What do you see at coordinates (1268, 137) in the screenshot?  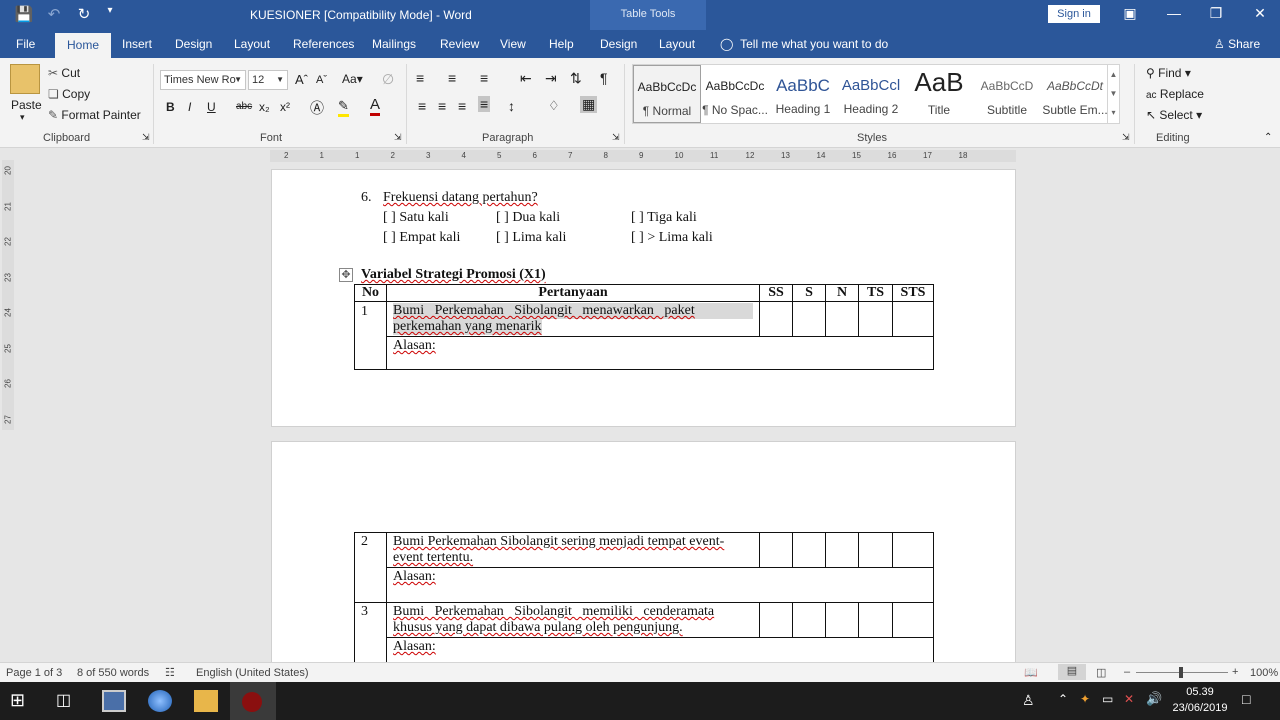 I see `collapse-ribbon-icon: ⌃` at bounding box center [1268, 137].